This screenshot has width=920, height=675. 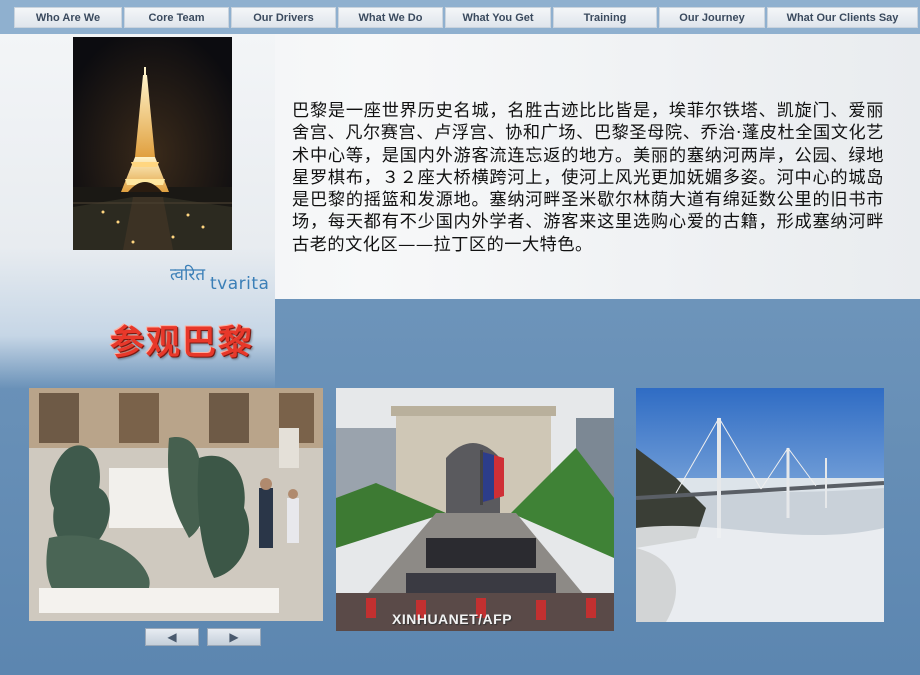 What do you see at coordinates (176, 17) in the screenshot?
I see `tab-core-team: Core Team` at bounding box center [176, 17].